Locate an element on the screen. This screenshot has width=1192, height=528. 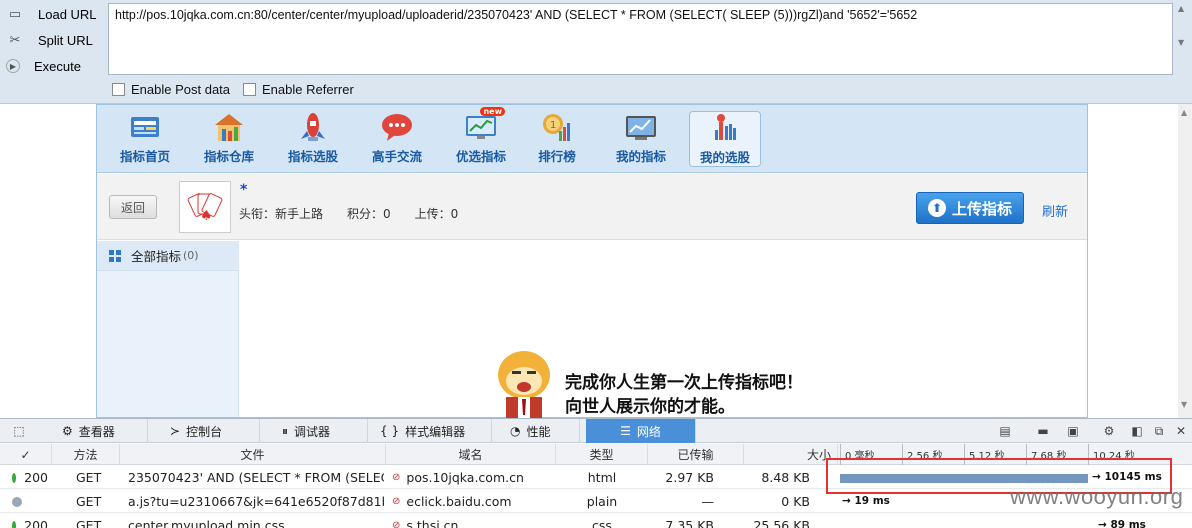
back-button: 返回 is located at coordinates (133, 207).